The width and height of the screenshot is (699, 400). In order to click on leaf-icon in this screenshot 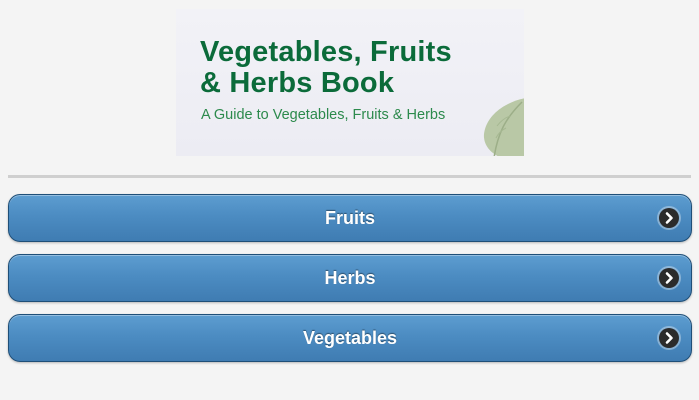, I will do `click(503, 127)`.